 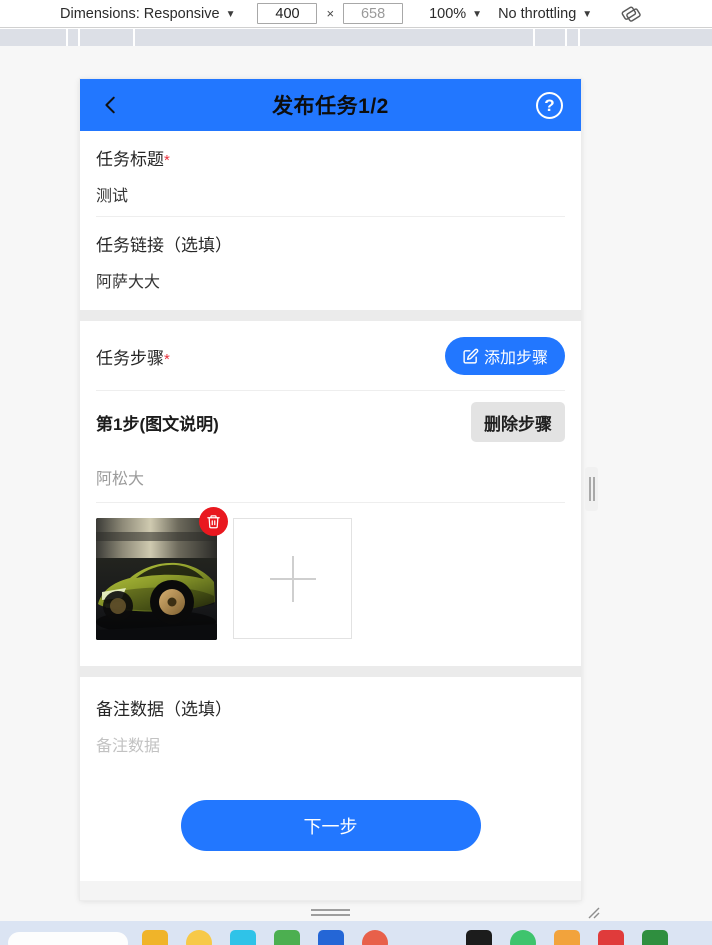 I want to click on viewport-ruler, so click(x=356, y=37).